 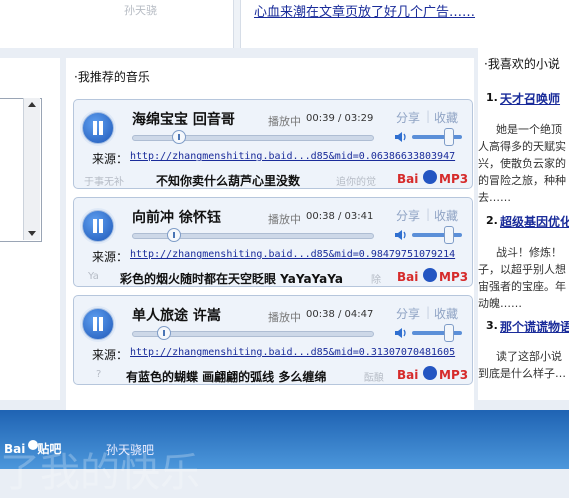 What do you see at coordinates (231, 279) in the screenshot?
I see `lyric-current: 彩色的烟火随时都在天空眨眼 YaYaYaYa` at bounding box center [231, 279].